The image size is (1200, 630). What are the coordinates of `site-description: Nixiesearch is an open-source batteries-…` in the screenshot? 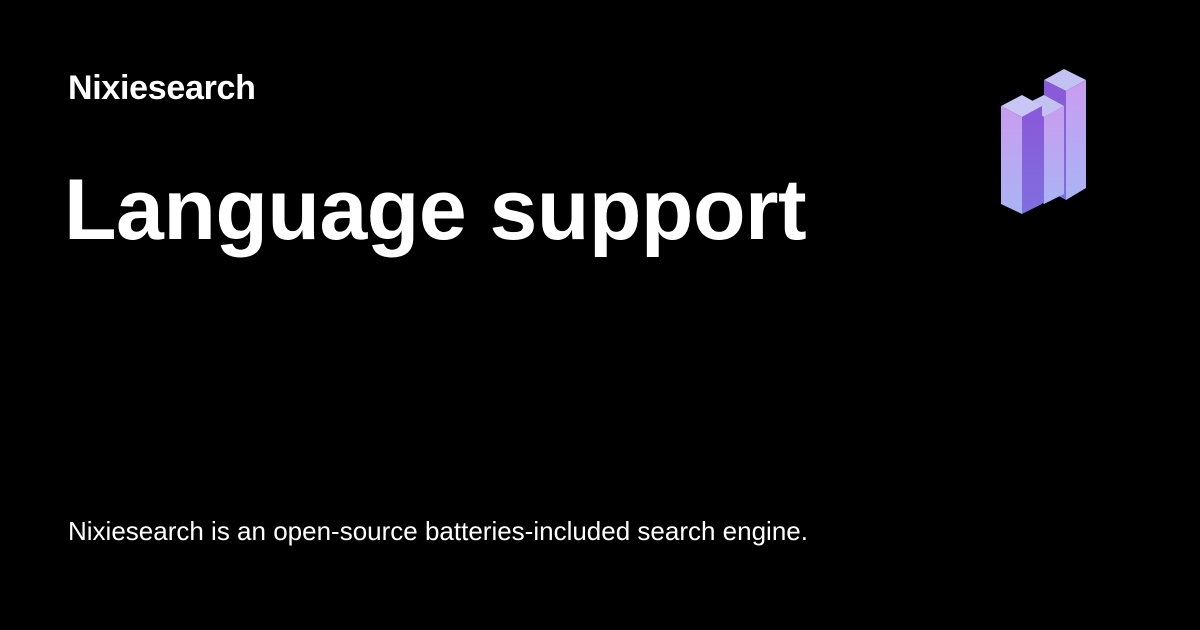 It's located at (438, 531).